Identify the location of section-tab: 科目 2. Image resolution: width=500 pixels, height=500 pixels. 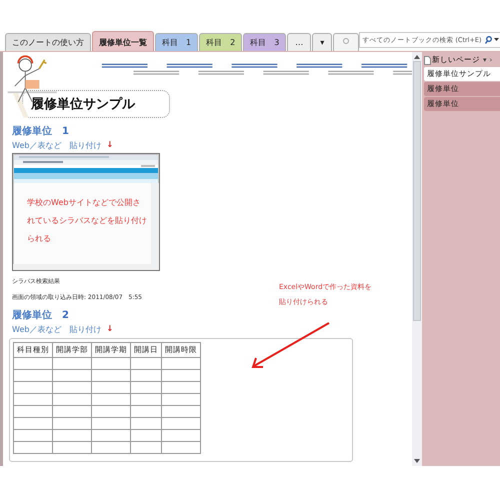
(220, 42).